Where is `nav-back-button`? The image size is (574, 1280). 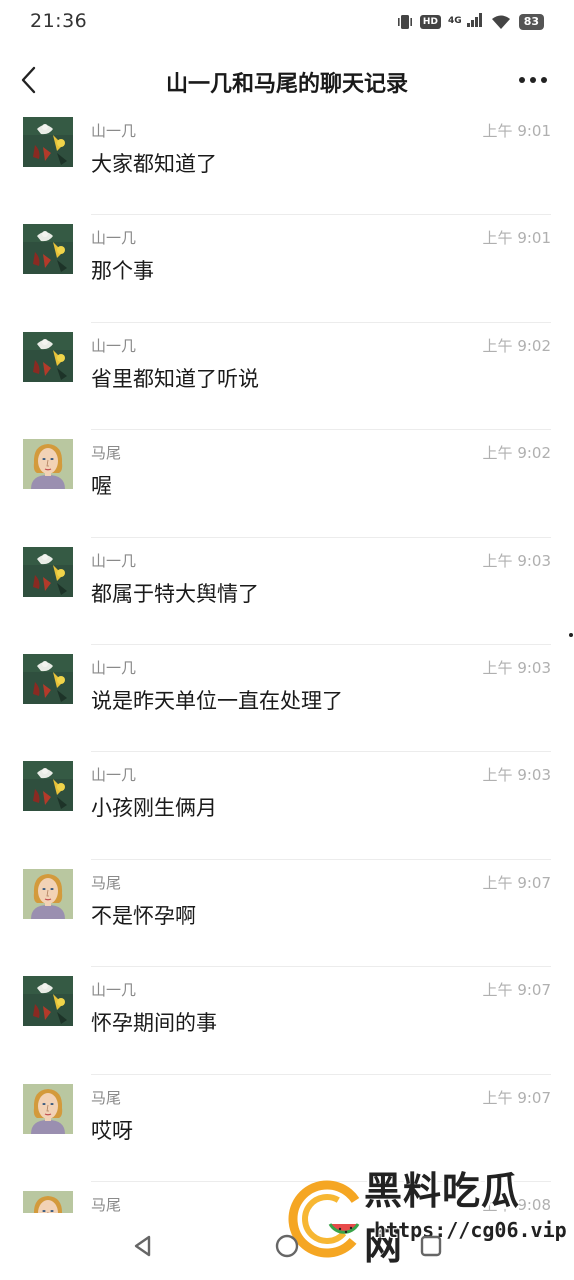
nav-back-button is located at coordinates (143, 1248).